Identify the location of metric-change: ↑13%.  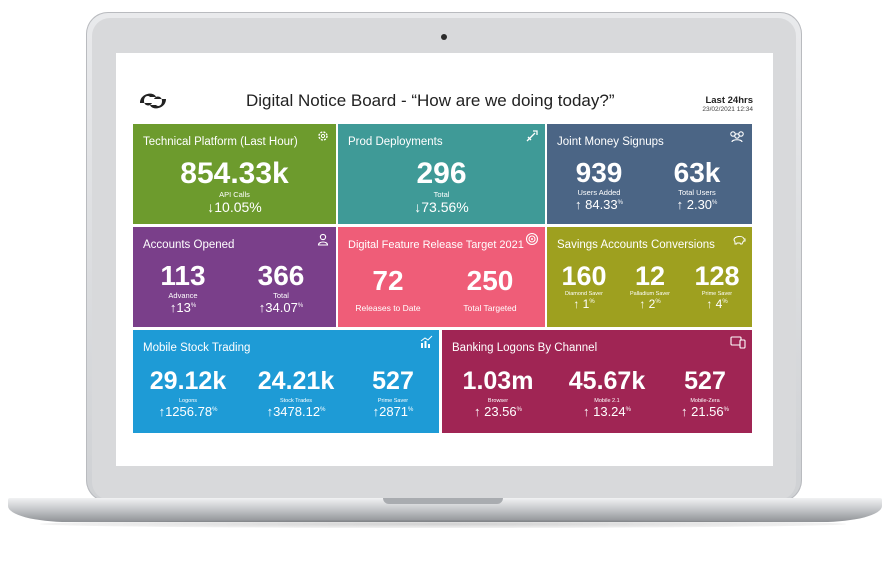
(183, 307).